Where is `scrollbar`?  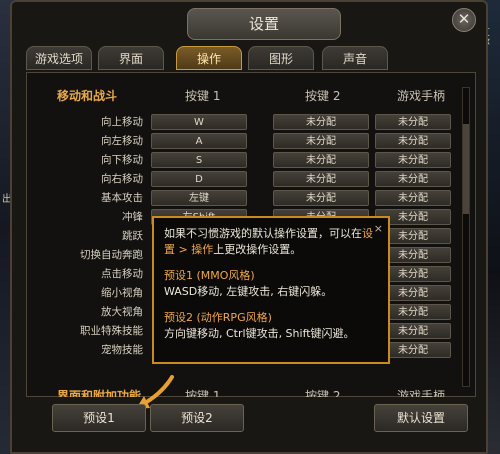 scrollbar is located at coordinates (466, 237).